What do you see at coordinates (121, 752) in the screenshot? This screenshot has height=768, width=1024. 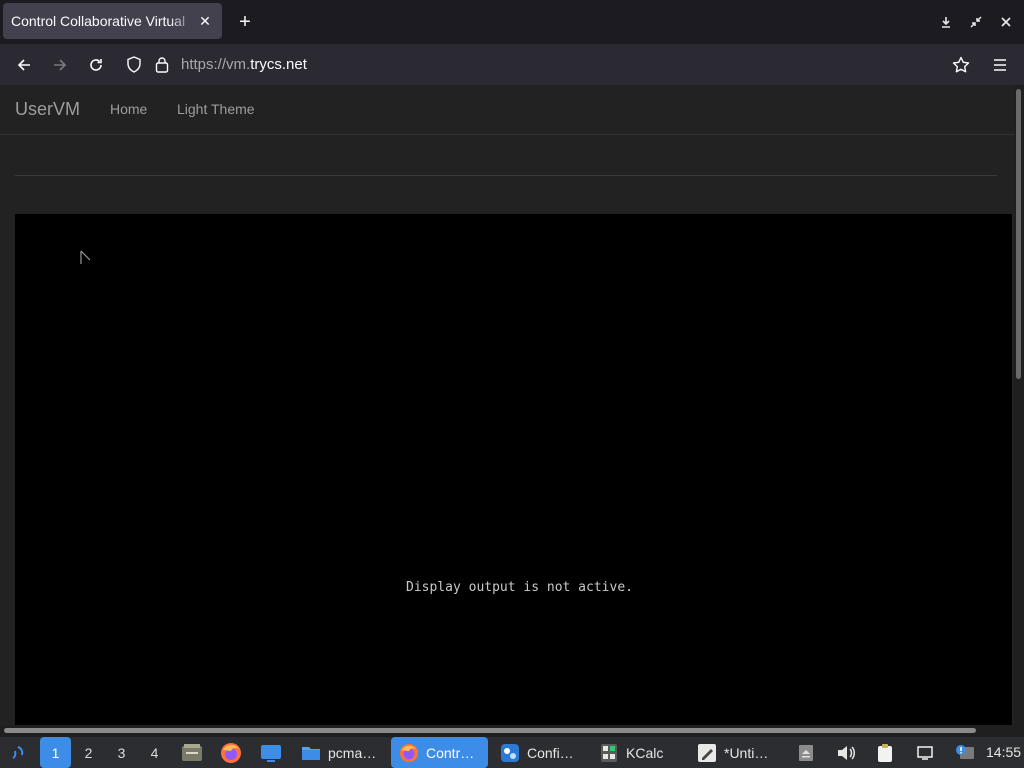 I see `workspace-3: 3` at bounding box center [121, 752].